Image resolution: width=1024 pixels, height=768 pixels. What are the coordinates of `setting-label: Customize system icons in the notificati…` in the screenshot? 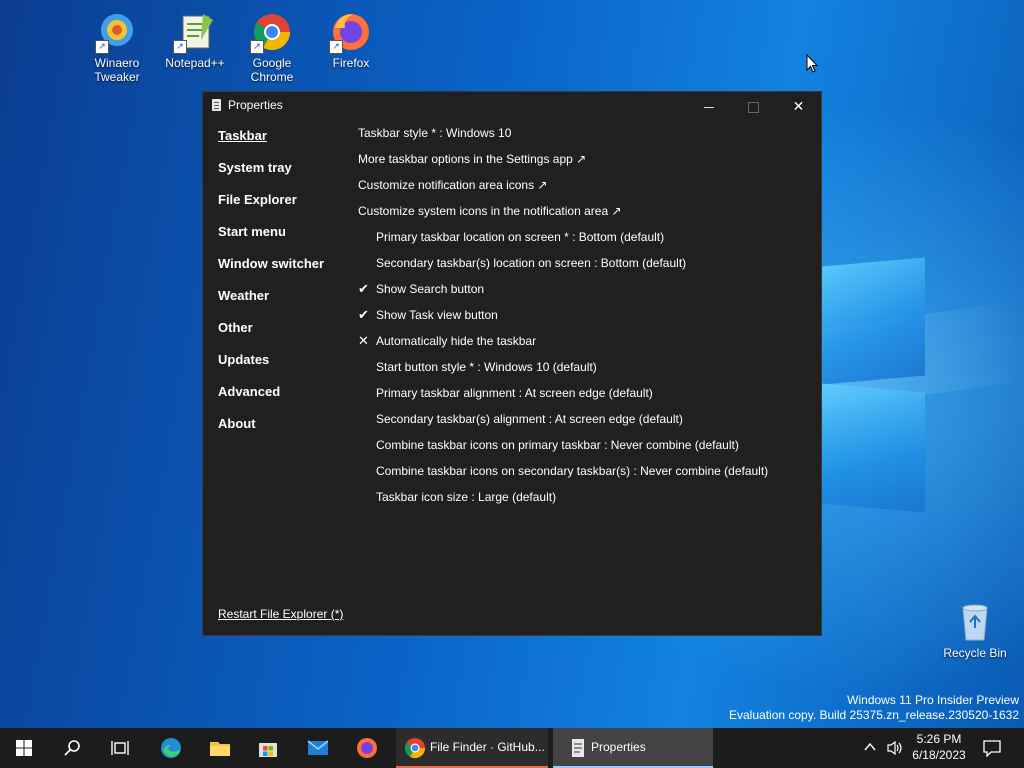 It's located at (490, 211).